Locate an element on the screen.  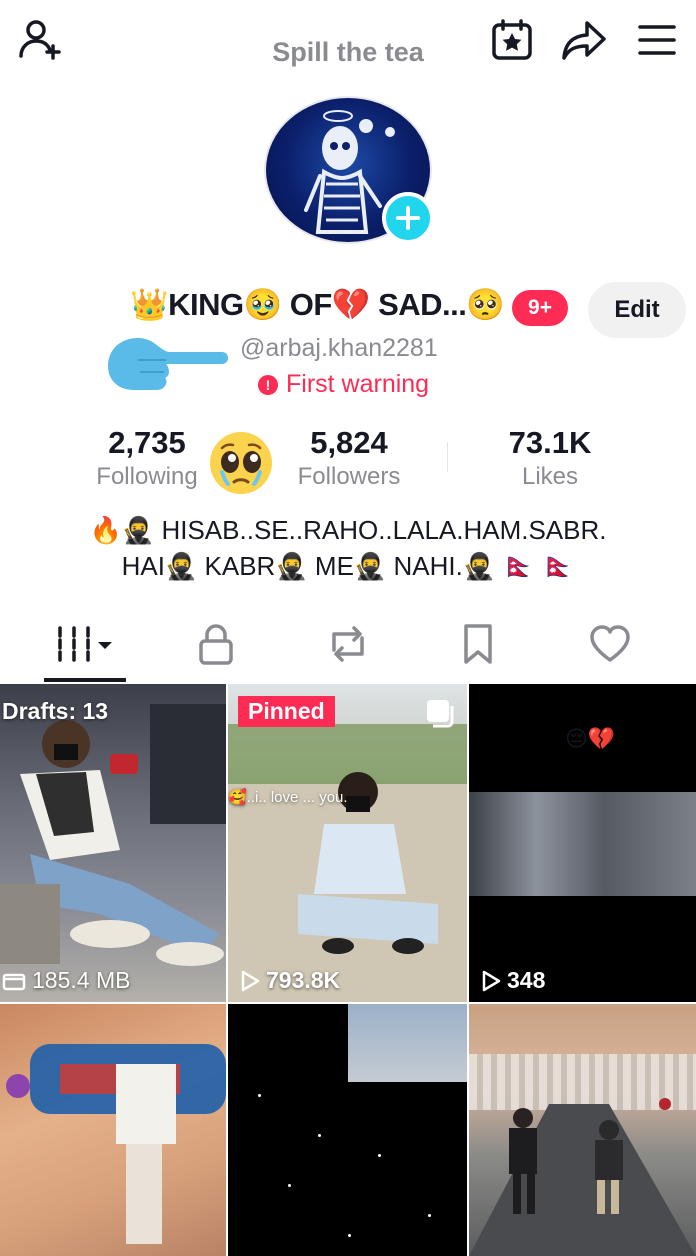
notification-badge: 9+ is located at coordinates (540, 308).